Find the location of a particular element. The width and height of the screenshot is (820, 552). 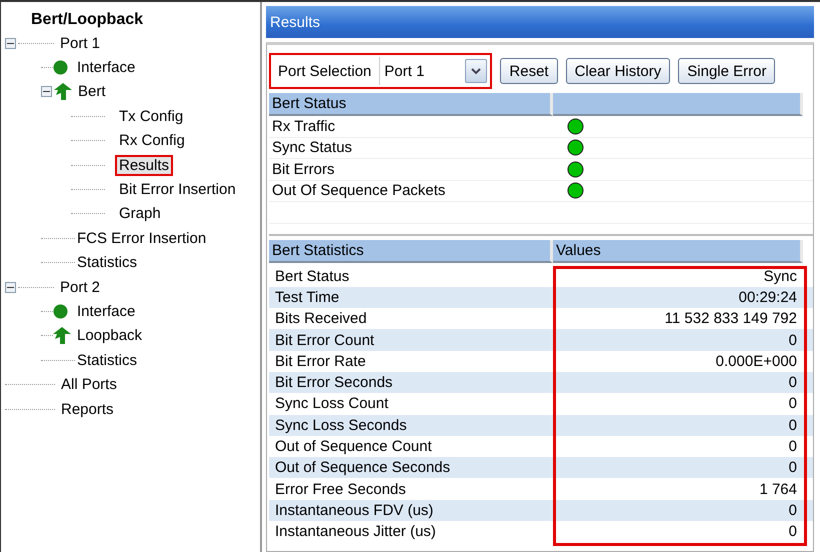

table-cell-text: Out of Sequence Count is located at coordinates (353, 447).